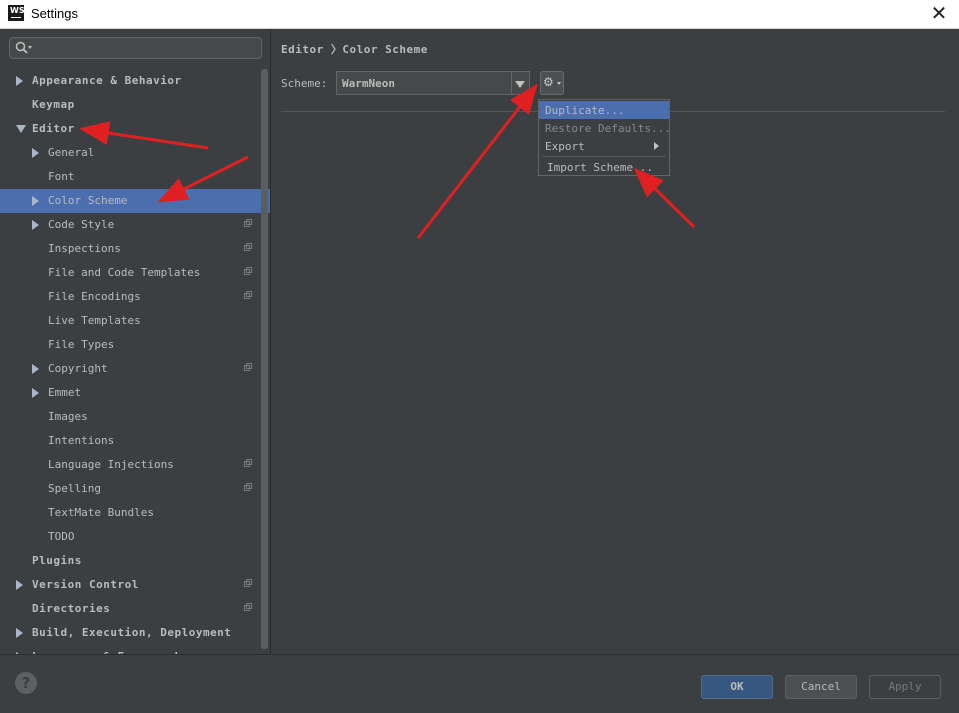 The image size is (959, 713). Describe the element at coordinates (135, 393) in the screenshot. I see `sidebar-item-emmet: Emmet` at that location.